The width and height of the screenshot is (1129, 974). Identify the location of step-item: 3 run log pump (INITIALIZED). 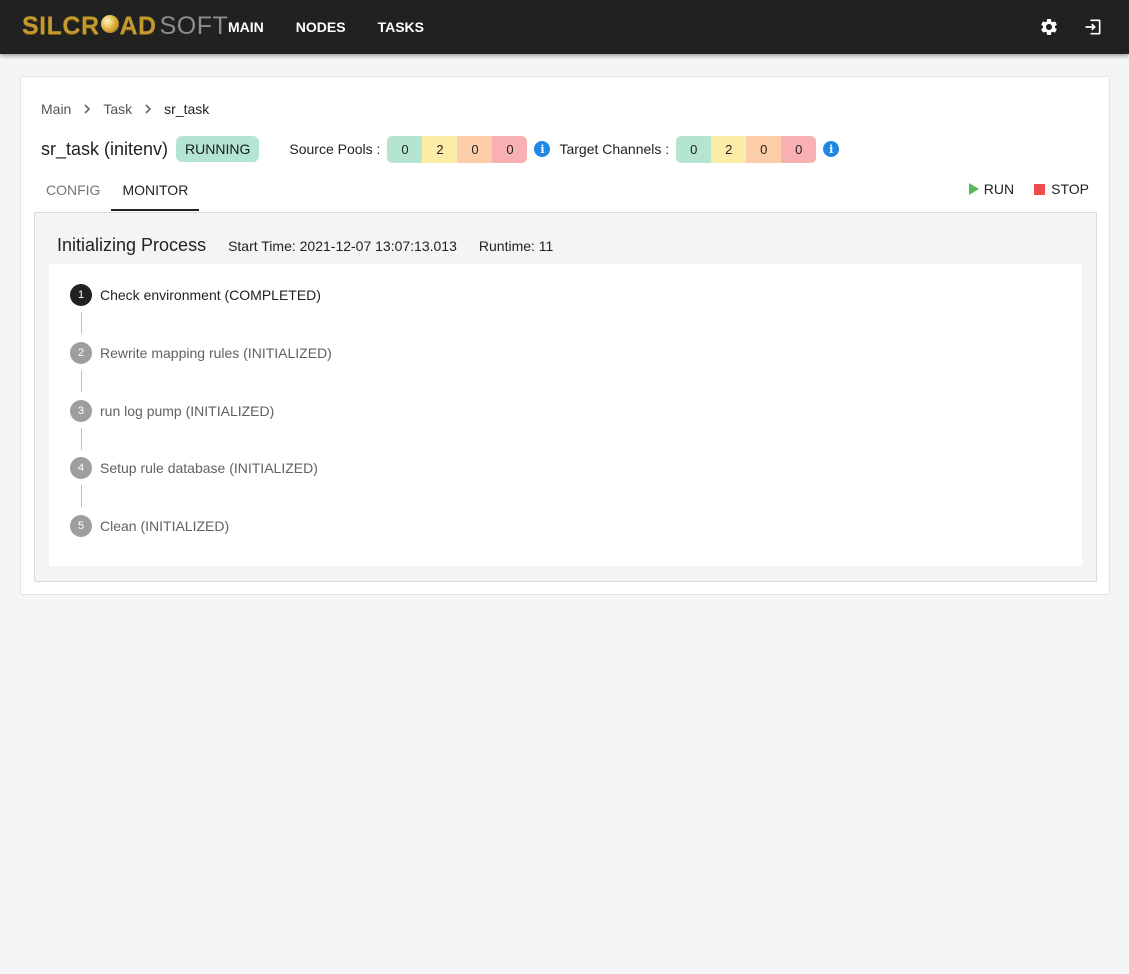
(172, 411).